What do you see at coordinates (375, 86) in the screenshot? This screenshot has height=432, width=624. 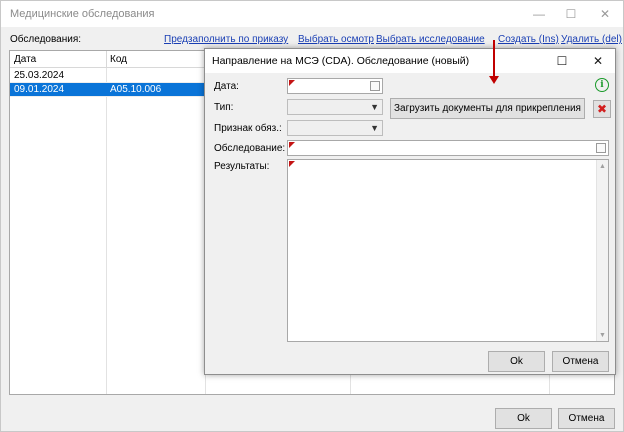 I see `date-picker-checkbox` at bounding box center [375, 86].